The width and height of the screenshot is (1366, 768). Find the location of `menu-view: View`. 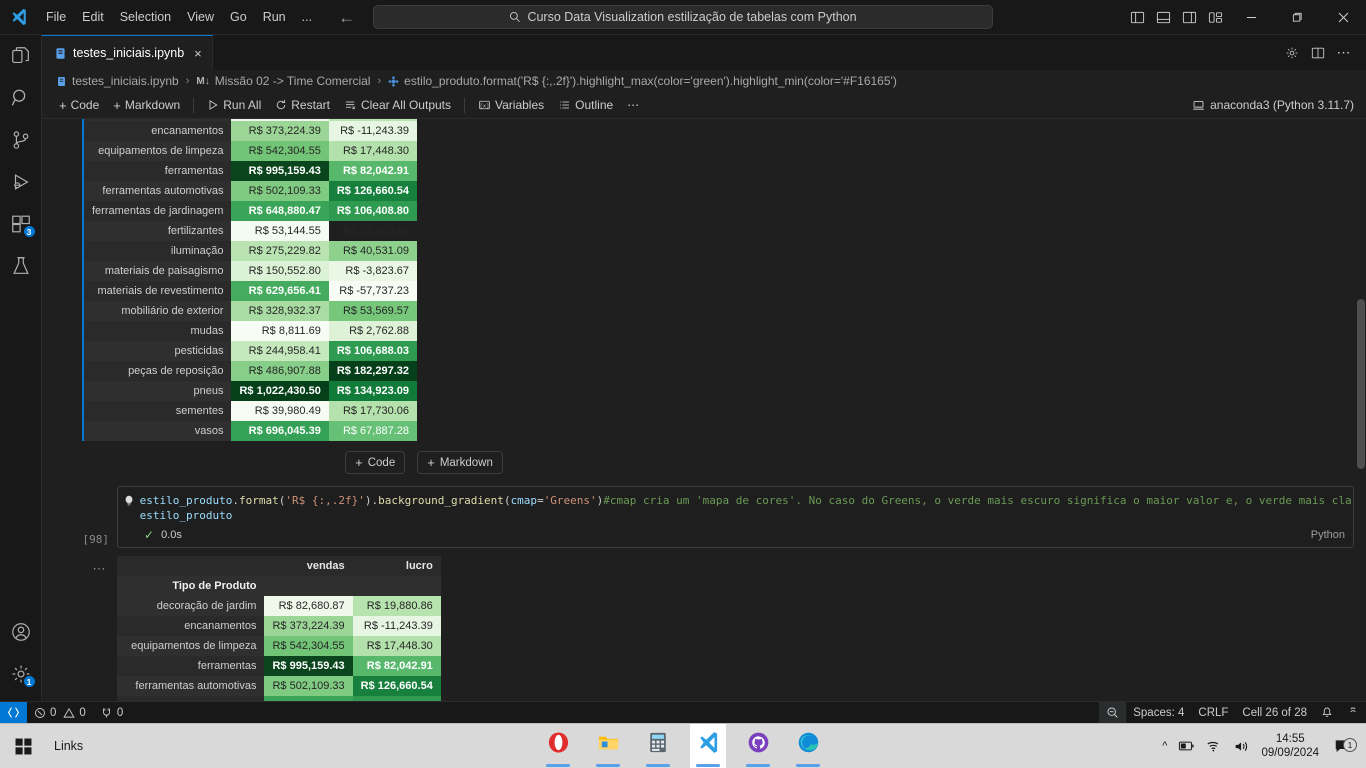

menu-view: View is located at coordinates (200, 17).